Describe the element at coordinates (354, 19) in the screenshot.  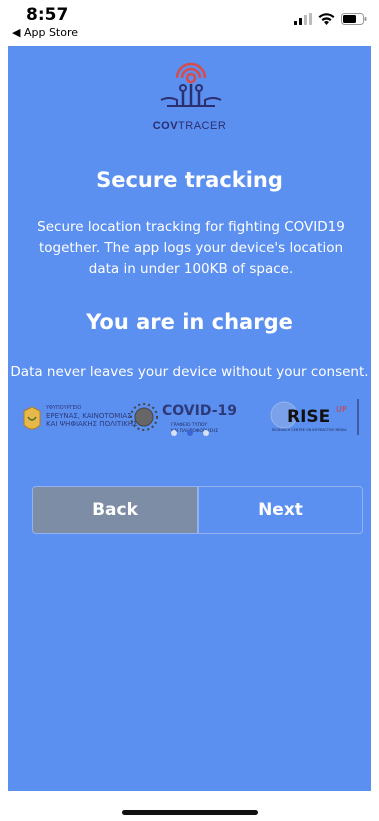
I see `battery-icon` at that location.